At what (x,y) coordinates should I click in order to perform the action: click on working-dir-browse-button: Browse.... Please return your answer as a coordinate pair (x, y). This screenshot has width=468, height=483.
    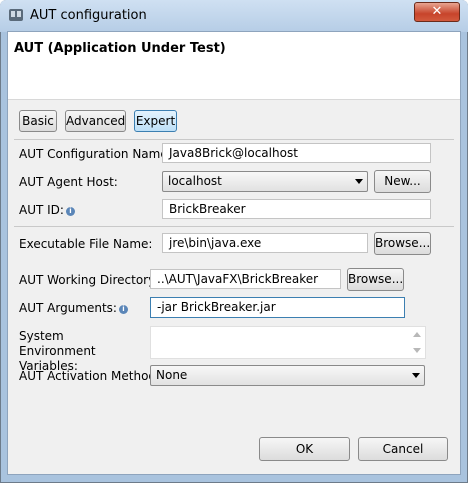
    Looking at the image, I should click on (375, 279).